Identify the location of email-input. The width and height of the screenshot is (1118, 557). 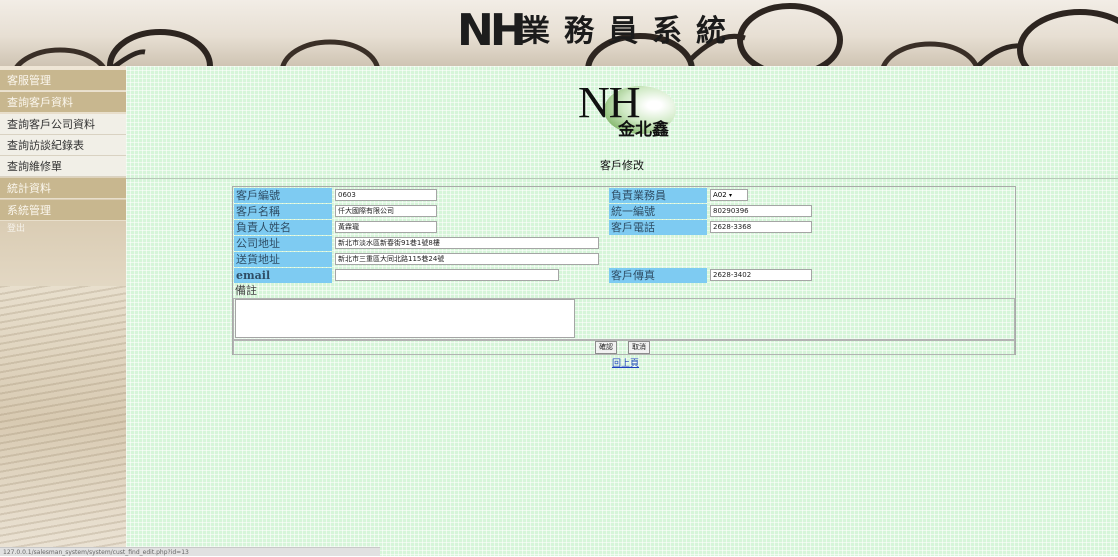
(447, 275).